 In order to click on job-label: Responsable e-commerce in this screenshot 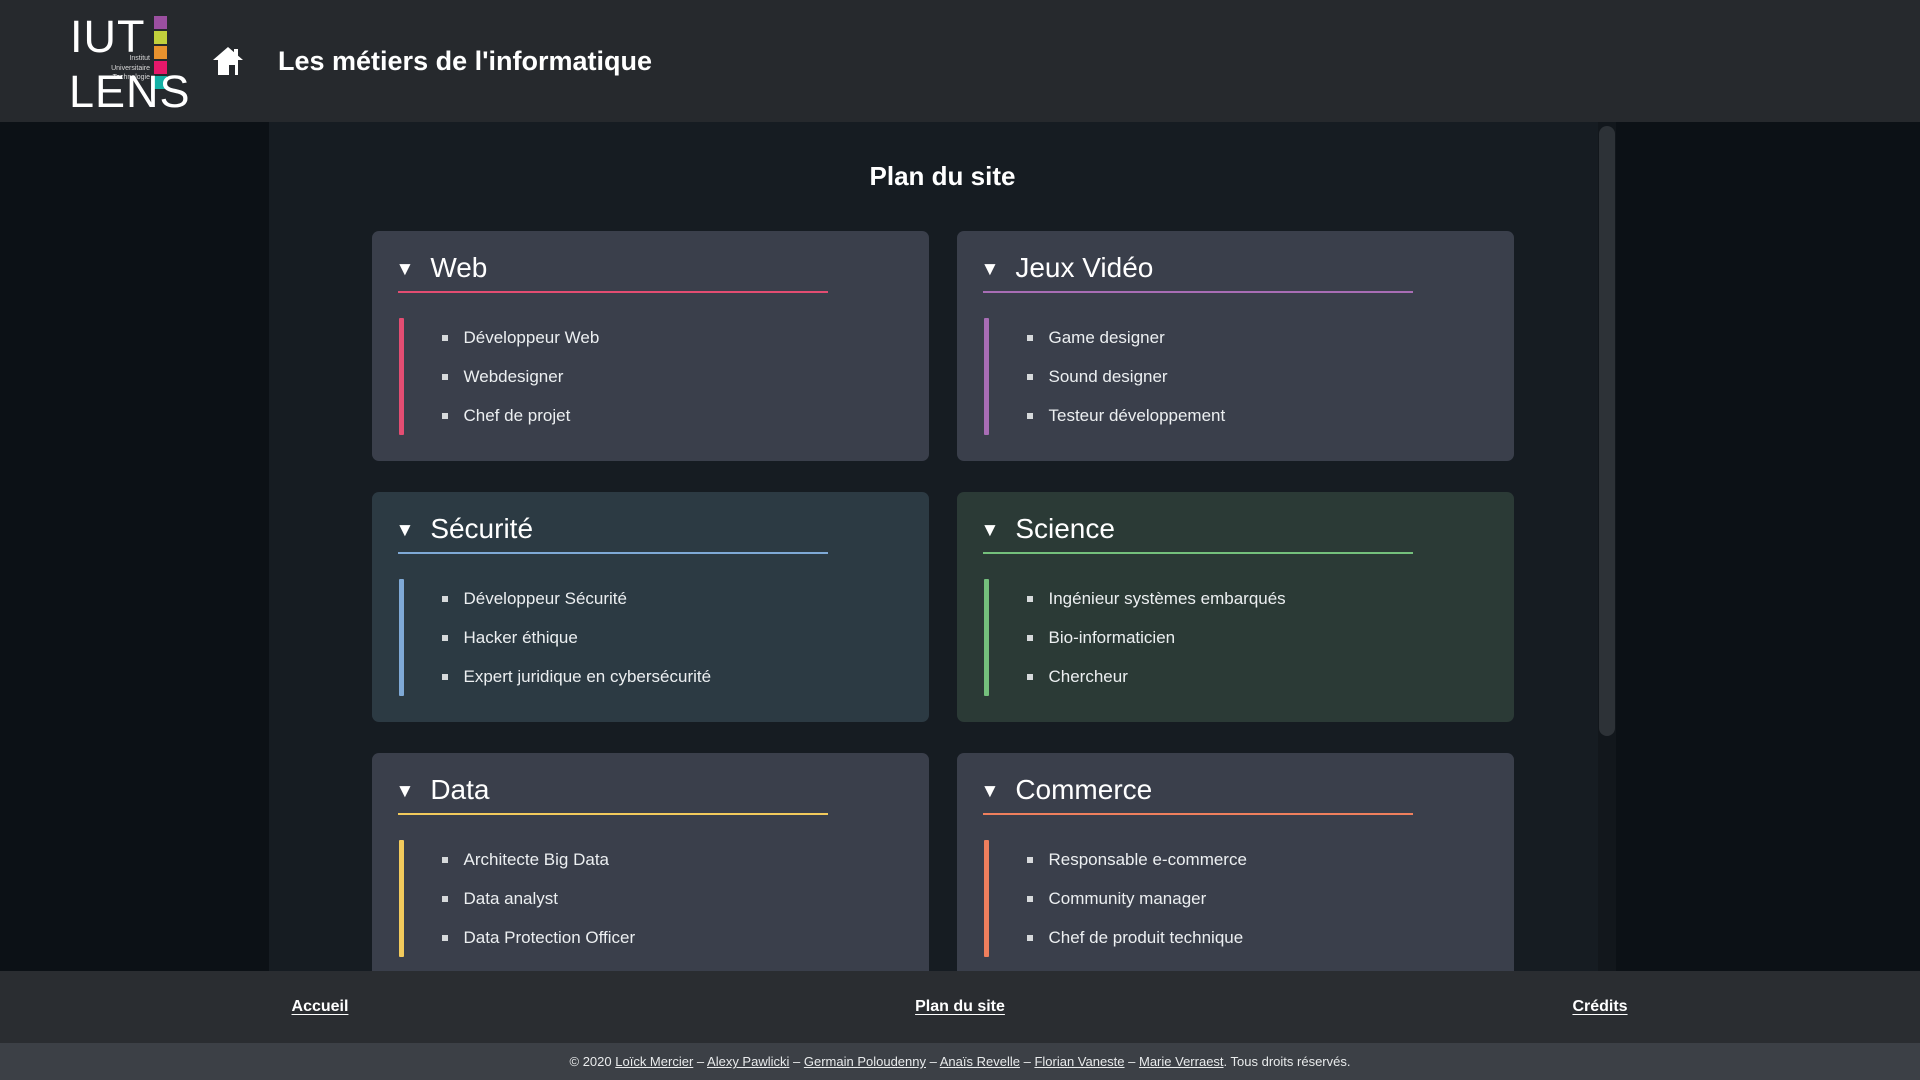, I will do `click(1147, 859)`.